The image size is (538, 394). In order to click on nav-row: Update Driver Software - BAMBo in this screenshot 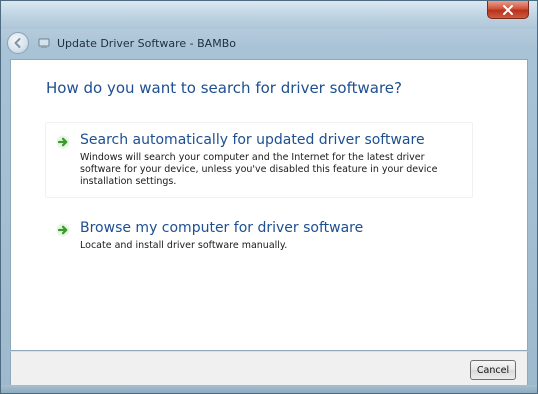, I will do `click(121, 43)`.